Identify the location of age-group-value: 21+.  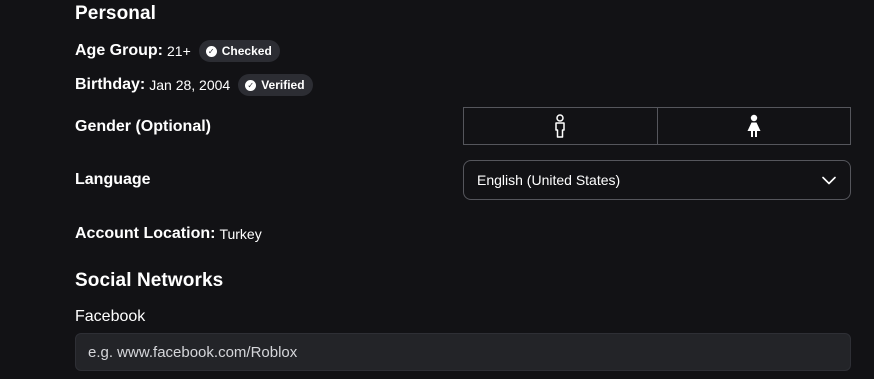
(179, 51).